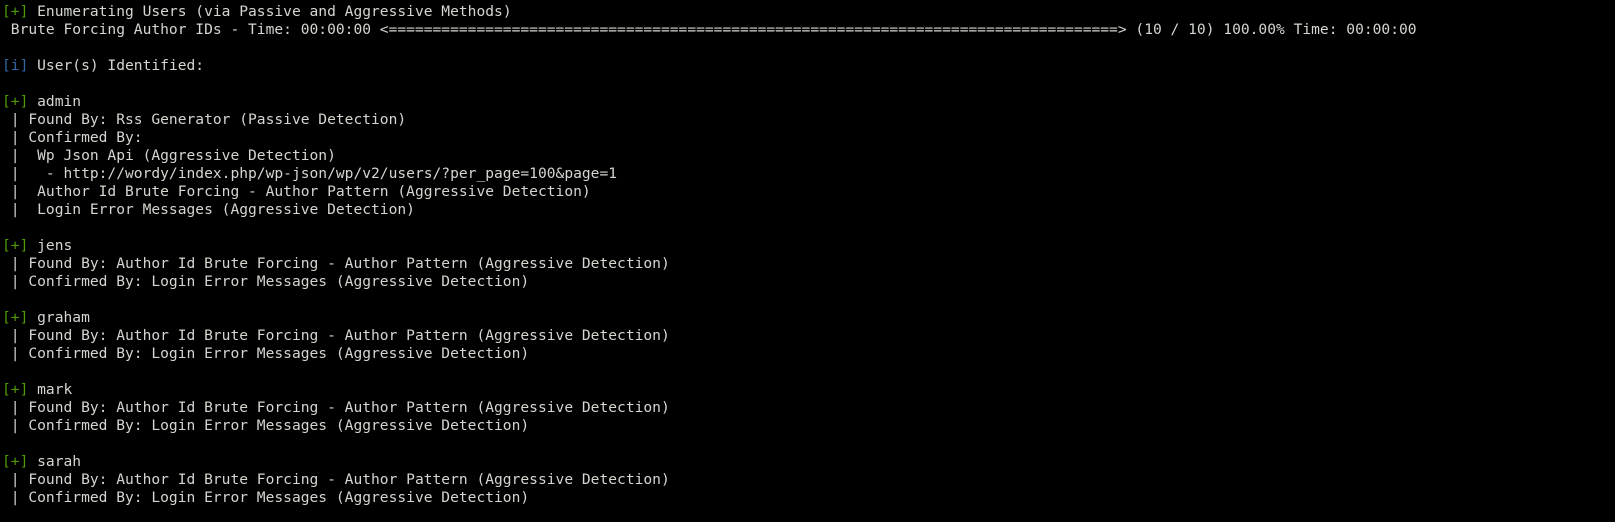  What do you see at coordinates (808, 462) in the screenshot?
I see `user-header-sarah: [+] sarah` at bounding box center [808, 462].